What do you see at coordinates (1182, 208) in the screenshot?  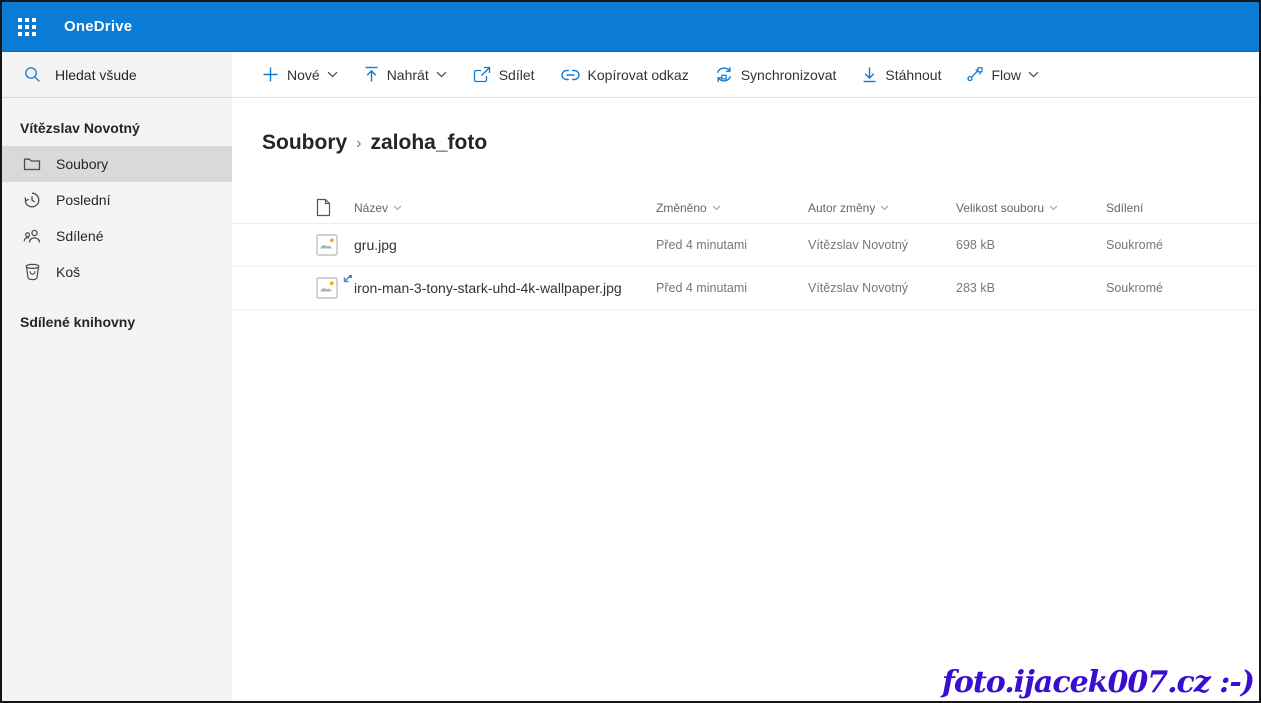 I see `column-header-sharing: Sdílení` at bounding box center [1182, 208].